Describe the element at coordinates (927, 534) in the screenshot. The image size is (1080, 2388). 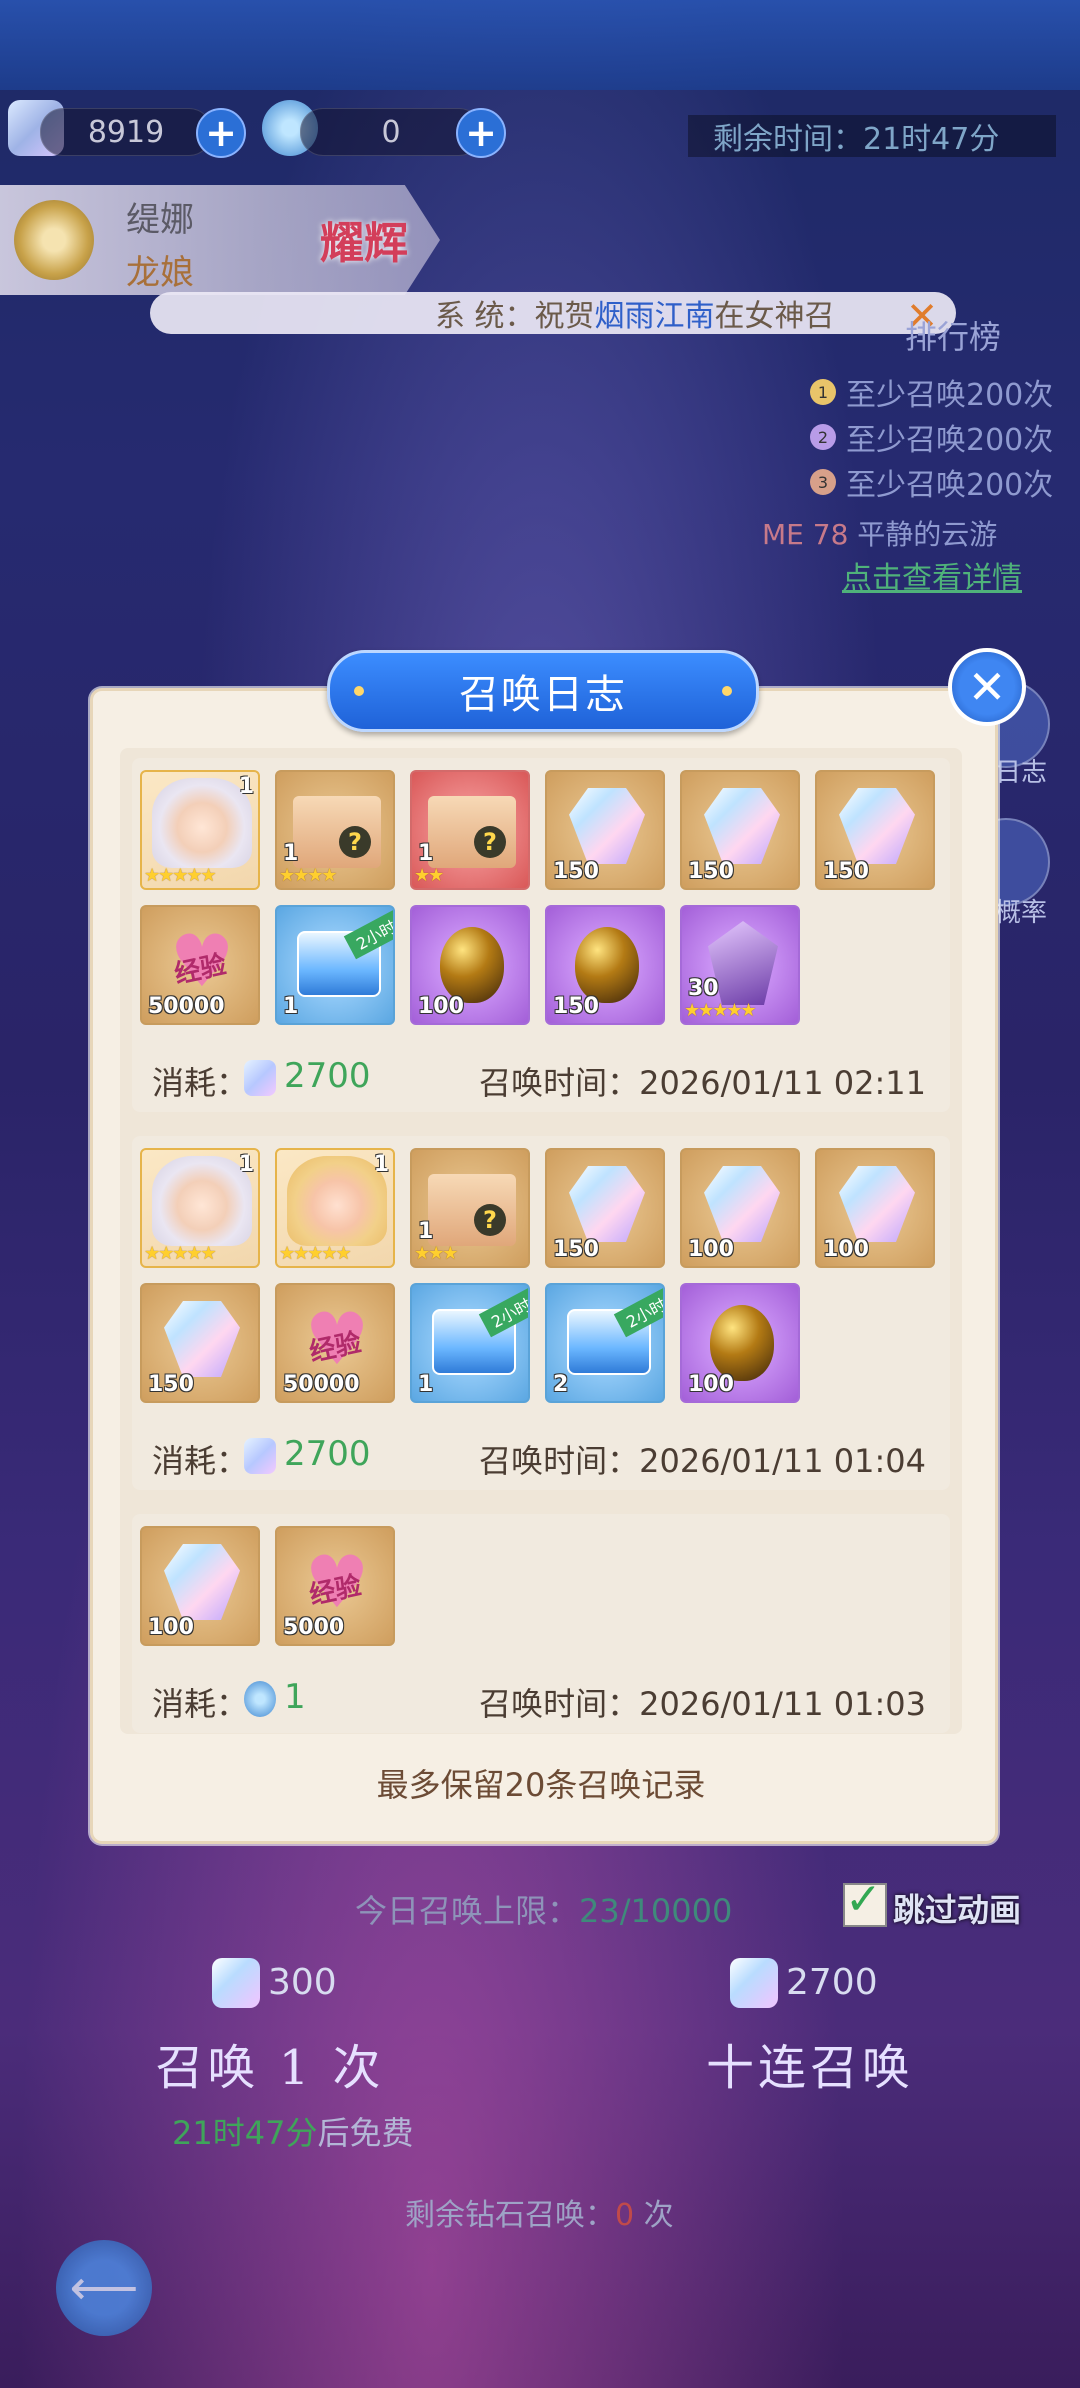
I see `me-name: 平静的云游` at that location.